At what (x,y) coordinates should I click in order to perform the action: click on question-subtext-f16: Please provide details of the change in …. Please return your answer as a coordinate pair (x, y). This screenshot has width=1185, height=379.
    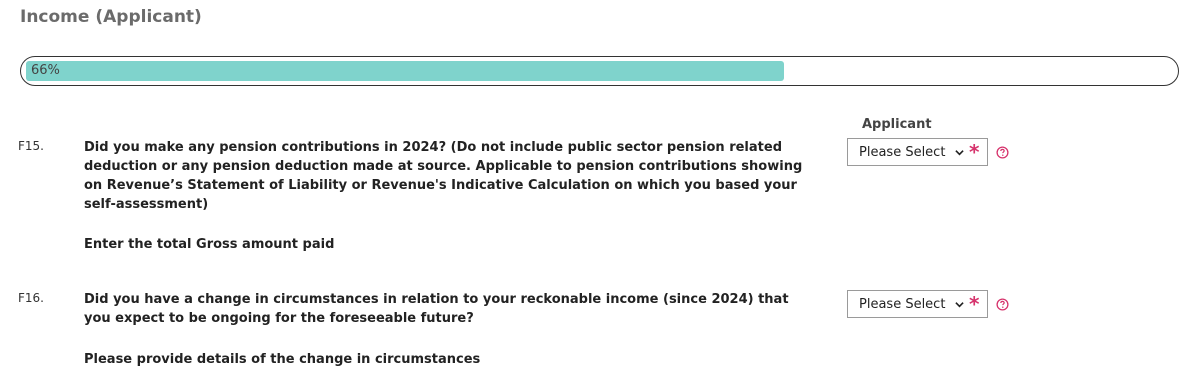
    Looking at the image, I should click on (282, 359).